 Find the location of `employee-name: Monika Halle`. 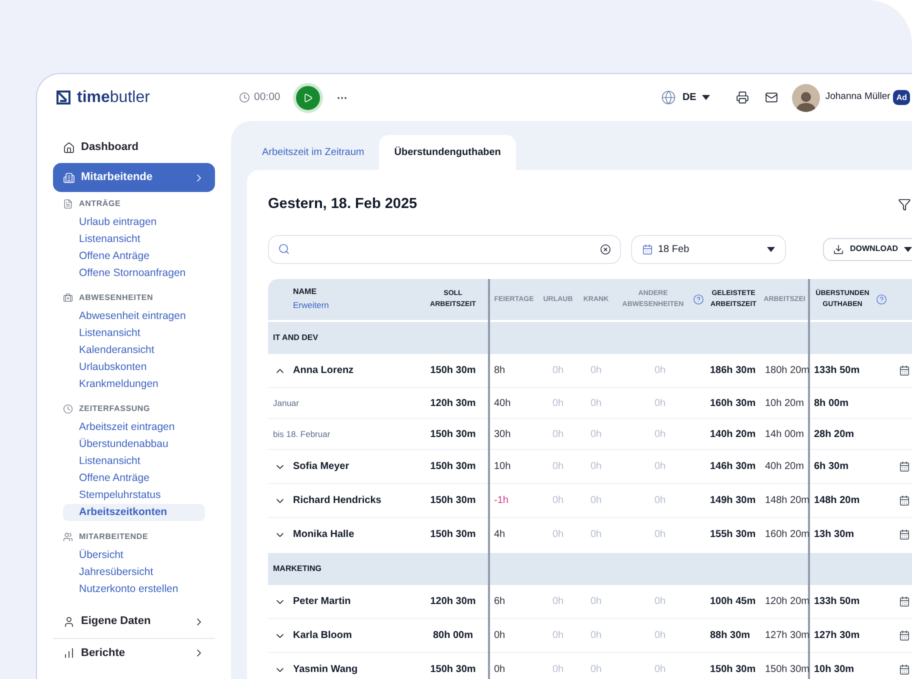

employee-name: Monika Halle is located at coordinates (323, 535).